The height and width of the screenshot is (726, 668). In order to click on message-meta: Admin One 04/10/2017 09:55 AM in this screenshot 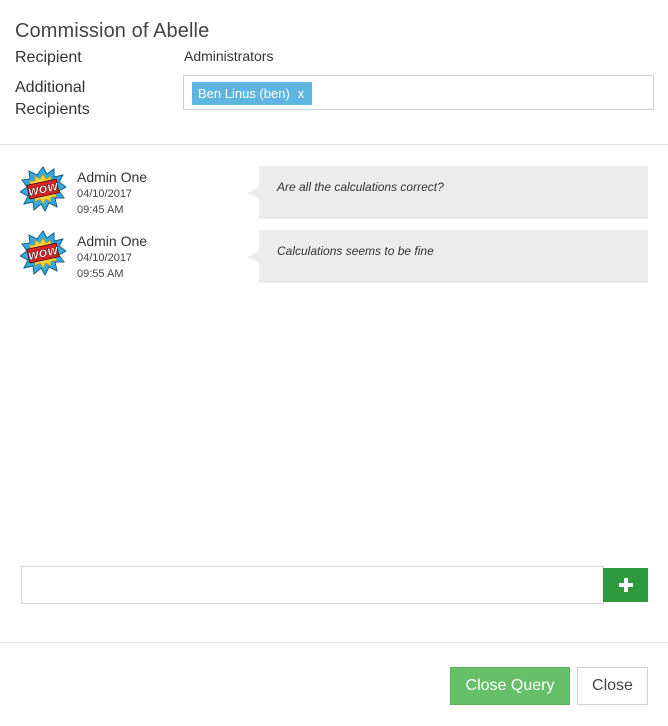, I will do `click(112, 257)`.